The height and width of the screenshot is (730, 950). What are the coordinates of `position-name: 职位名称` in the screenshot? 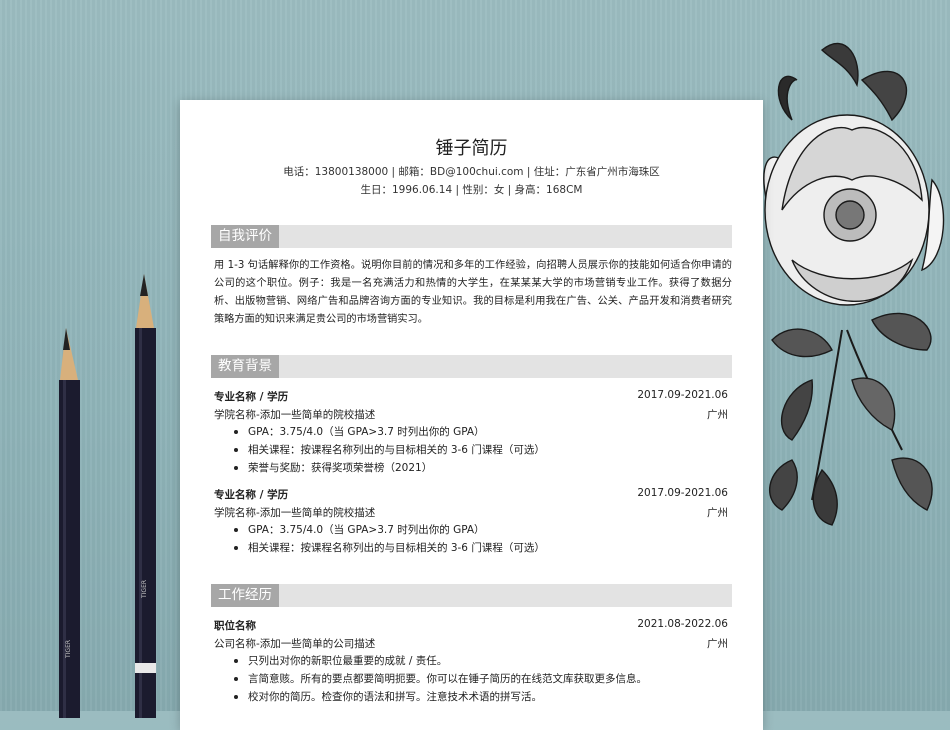 It's located at (235, 626).